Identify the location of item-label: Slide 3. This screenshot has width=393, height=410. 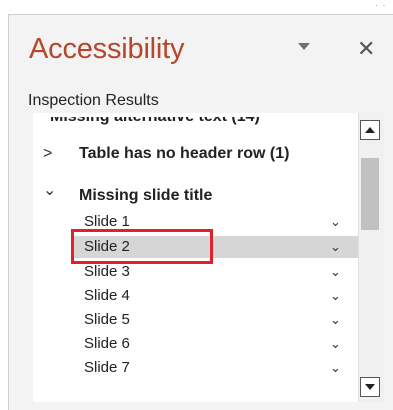
(107, 271).